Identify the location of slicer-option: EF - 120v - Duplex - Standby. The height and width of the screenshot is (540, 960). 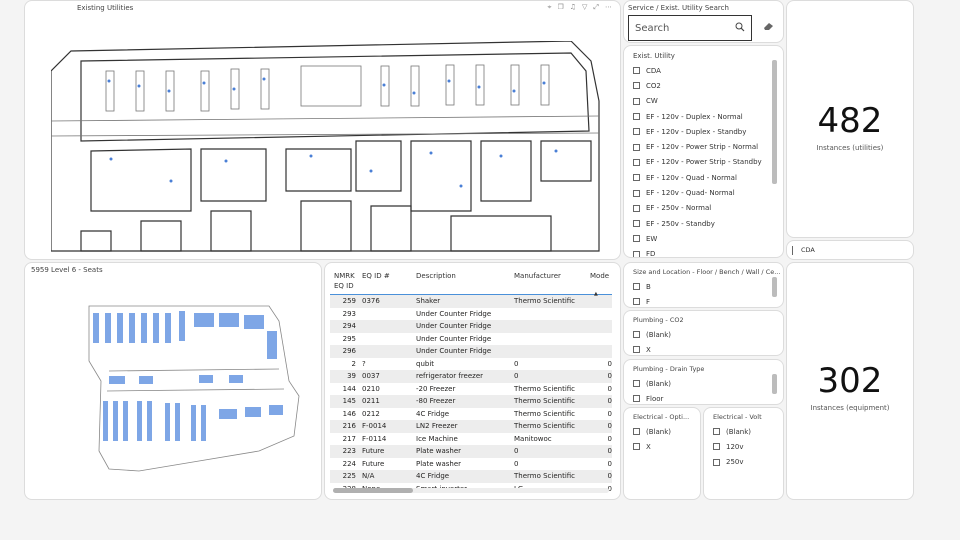
(697, 131).